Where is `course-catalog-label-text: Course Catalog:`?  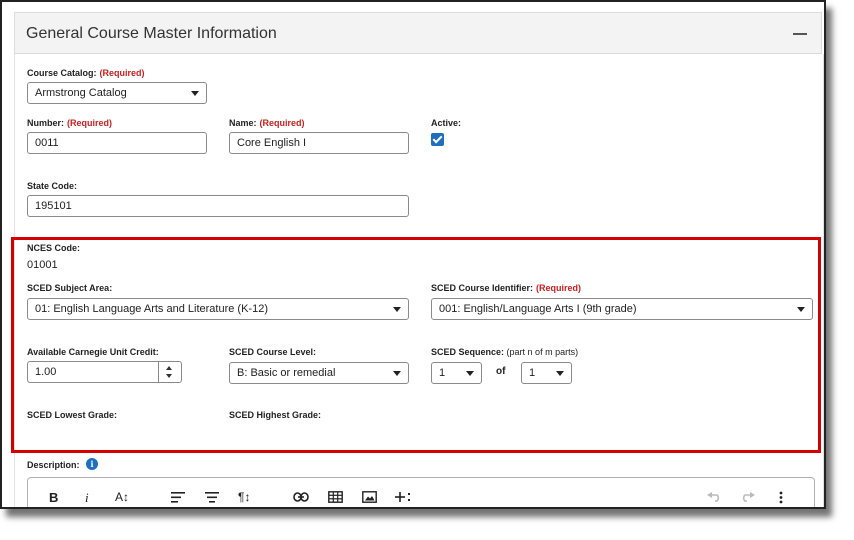 course-catalog-label-text: Course Catalog: is located at coordinates (62, 73).